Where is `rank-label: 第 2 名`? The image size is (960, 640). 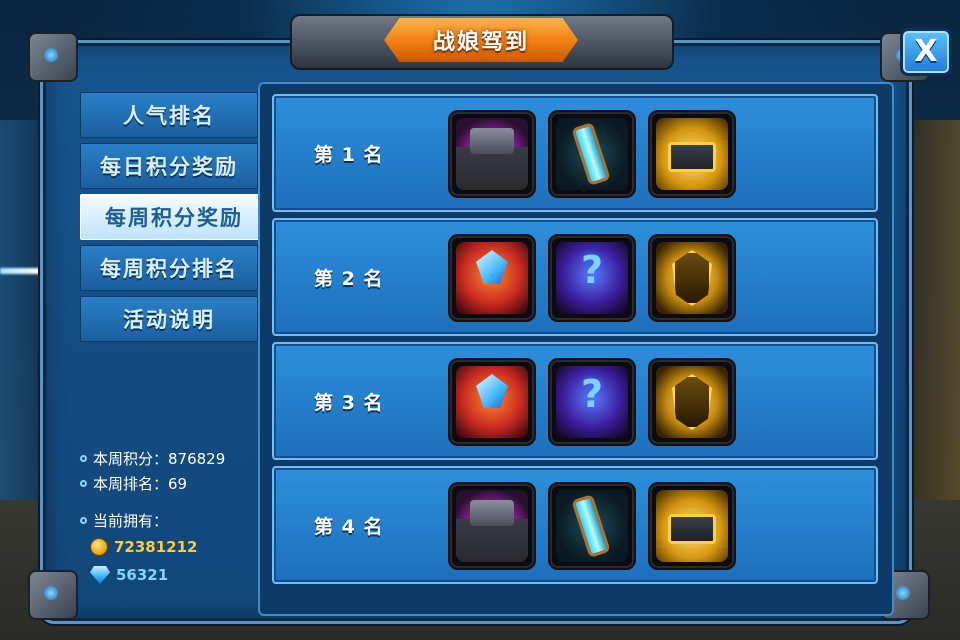
rank-label: 第 2 名 is located at coordinates (349, 278).